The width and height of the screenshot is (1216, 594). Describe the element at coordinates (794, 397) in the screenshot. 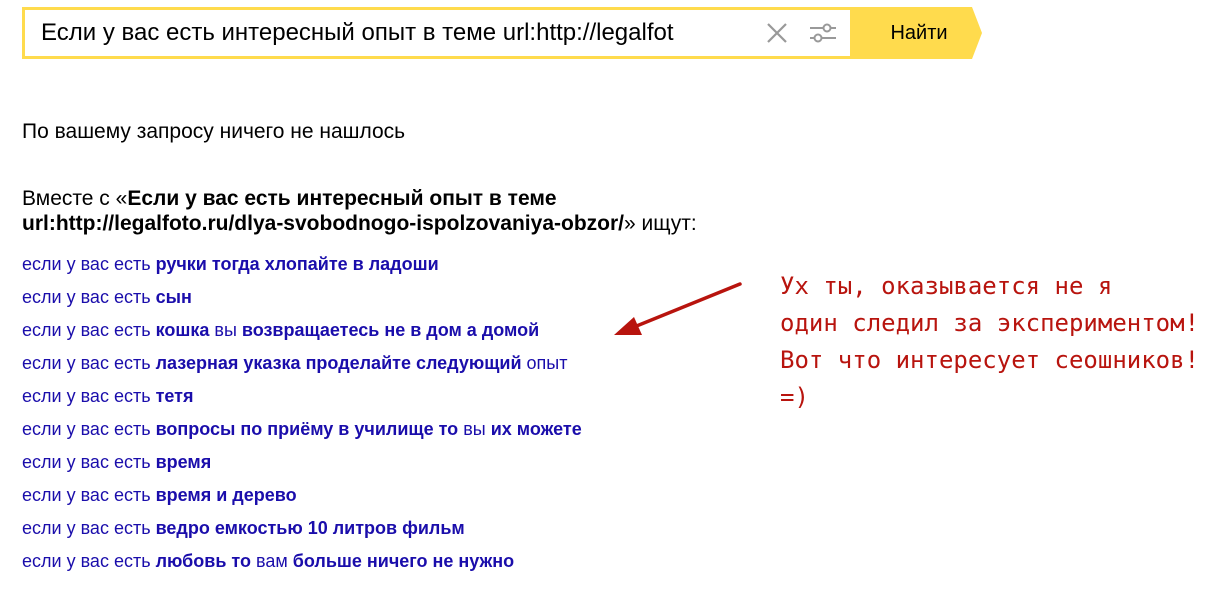

I see `annotation-line: =)` at that location.